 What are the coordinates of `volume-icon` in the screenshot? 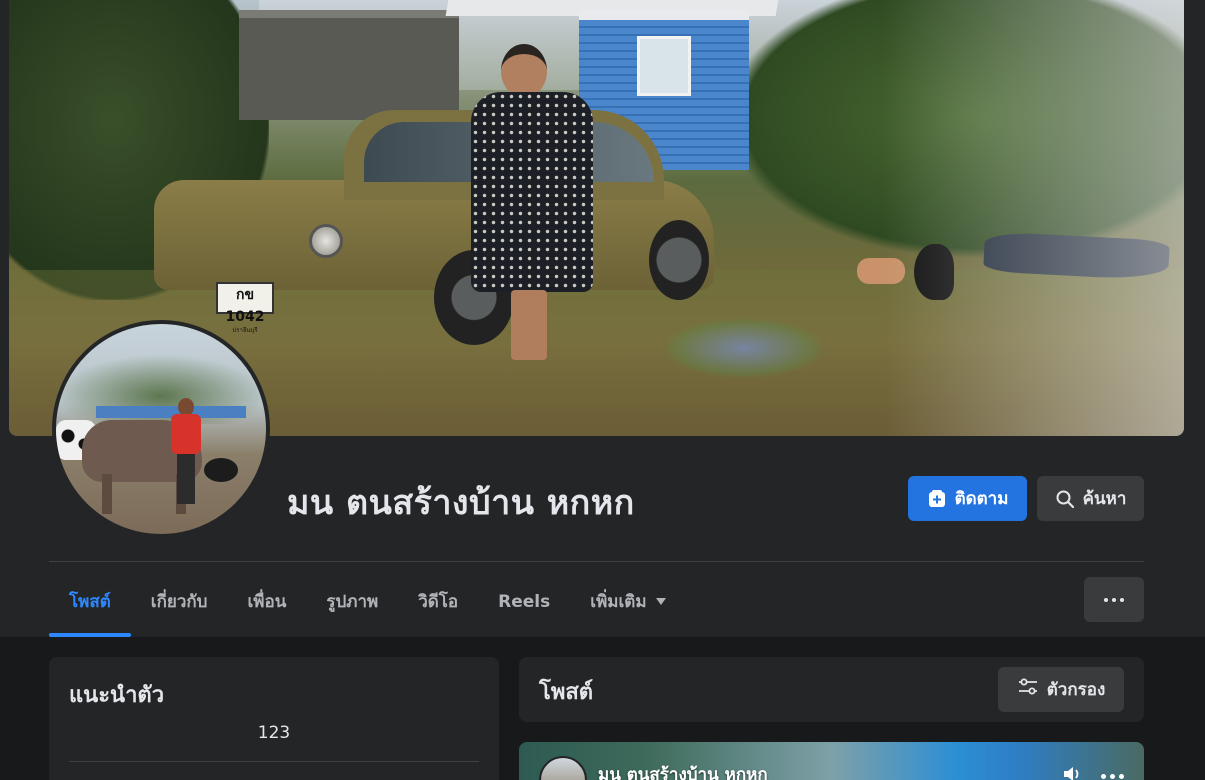 It's located at (1072, 772).